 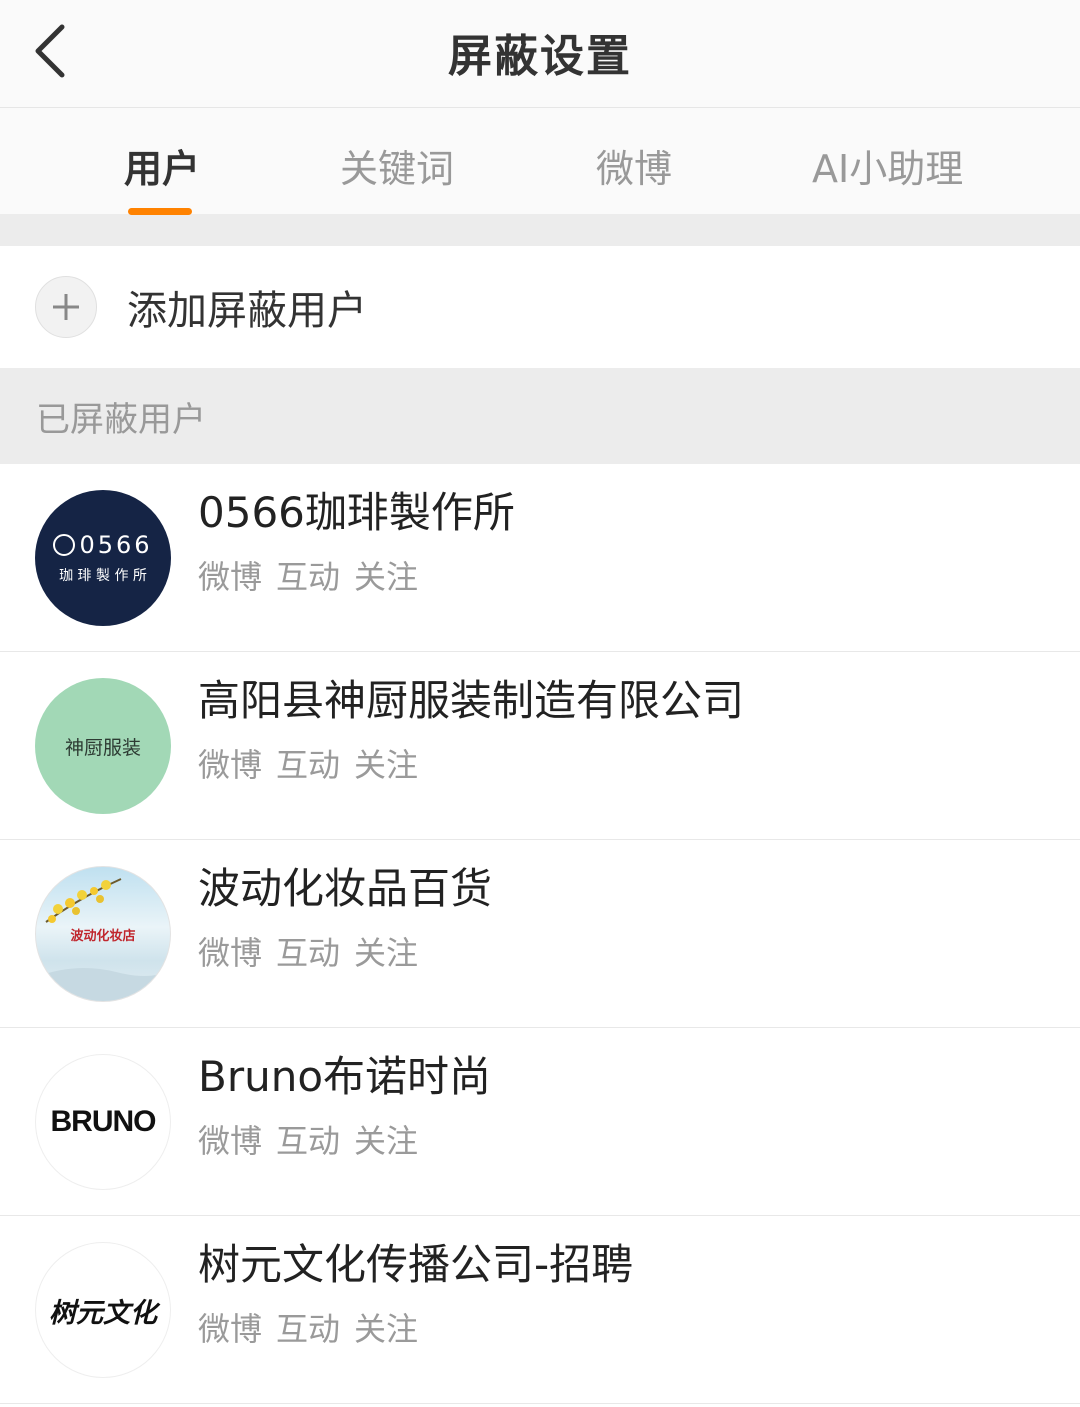 What do you see at coordinates (634, 165) in the screenshot?
I see `tab-weibo: 微博` at bounding box center [634, 165].